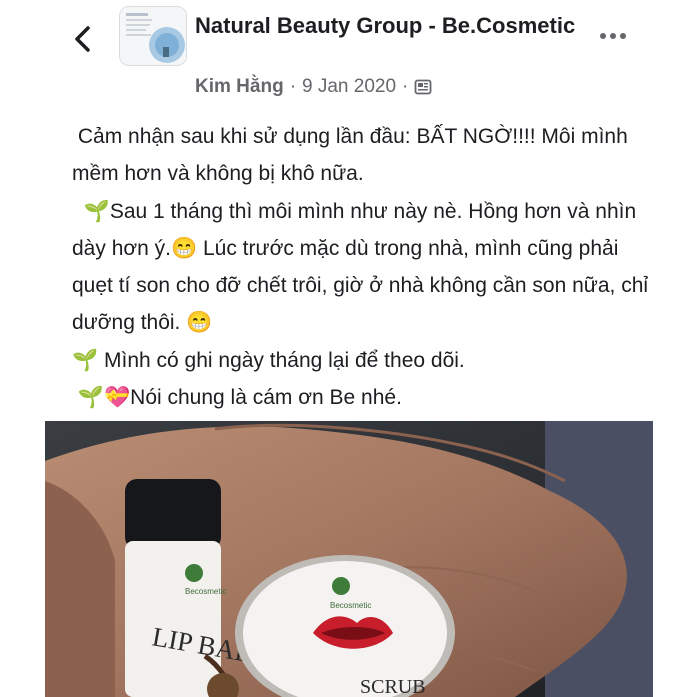  I want to click on post-meta: Kim Hằng · 9 Jan 2020 ·, so click(313, 87).